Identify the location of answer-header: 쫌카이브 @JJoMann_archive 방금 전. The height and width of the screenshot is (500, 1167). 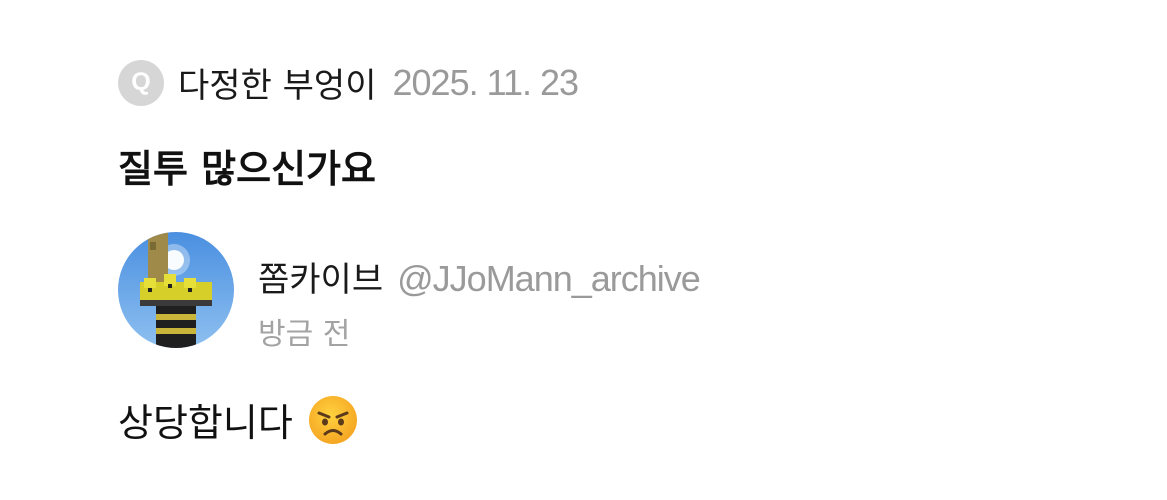
(409, 292).